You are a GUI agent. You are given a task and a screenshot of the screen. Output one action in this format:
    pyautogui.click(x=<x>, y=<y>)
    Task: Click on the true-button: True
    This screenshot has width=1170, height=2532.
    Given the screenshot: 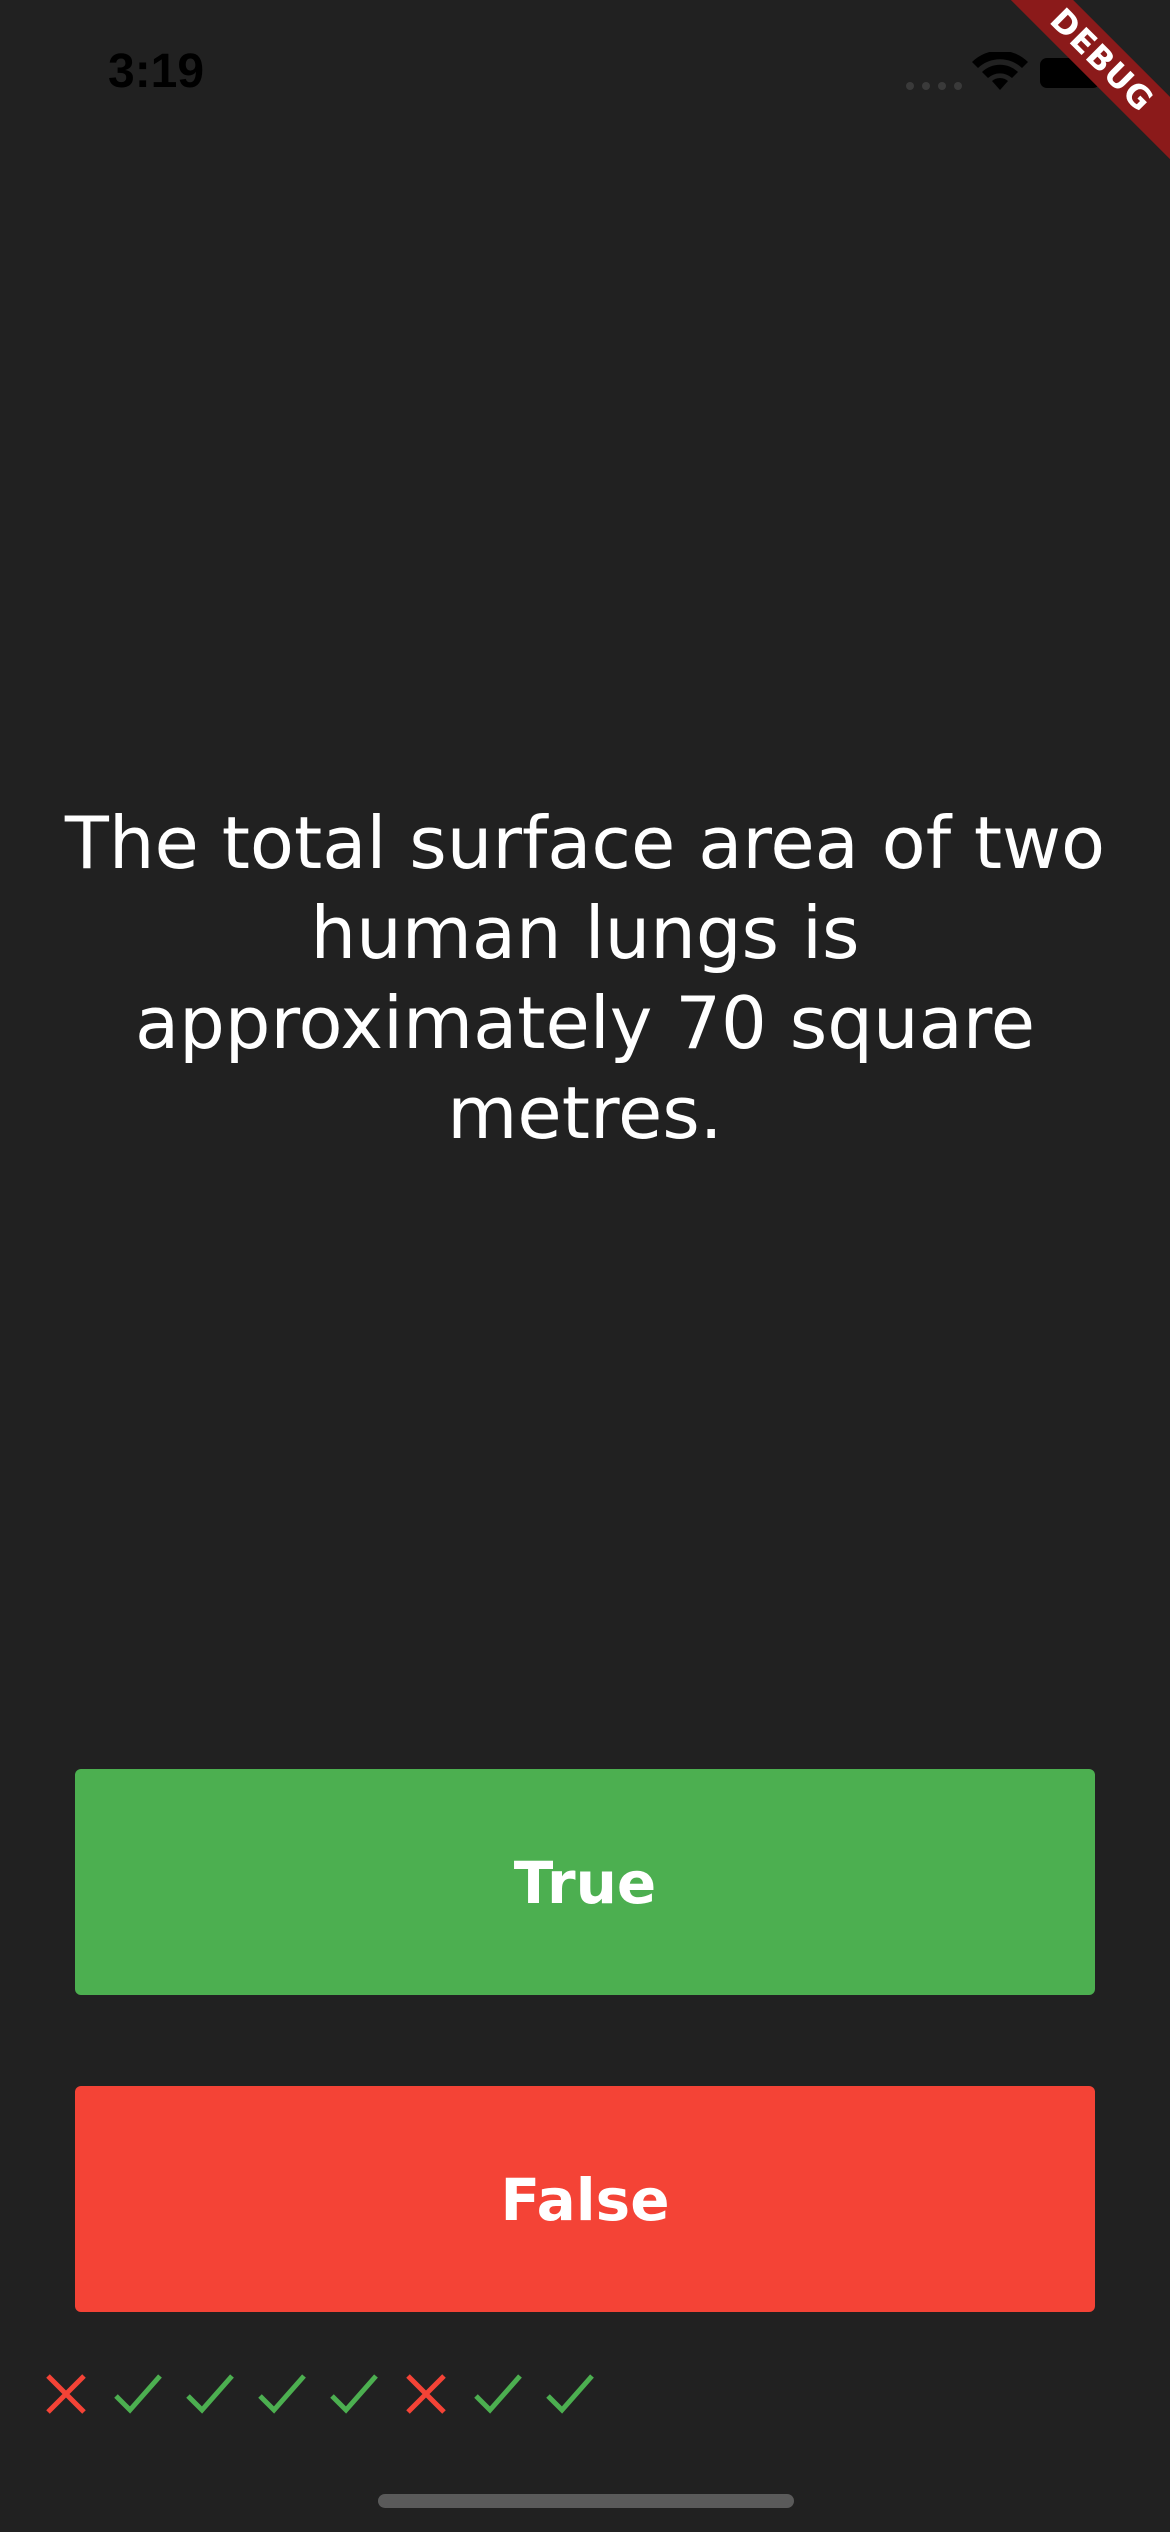 What is the action you would take?
    pyautogui.click(x=585, y=1882)
    